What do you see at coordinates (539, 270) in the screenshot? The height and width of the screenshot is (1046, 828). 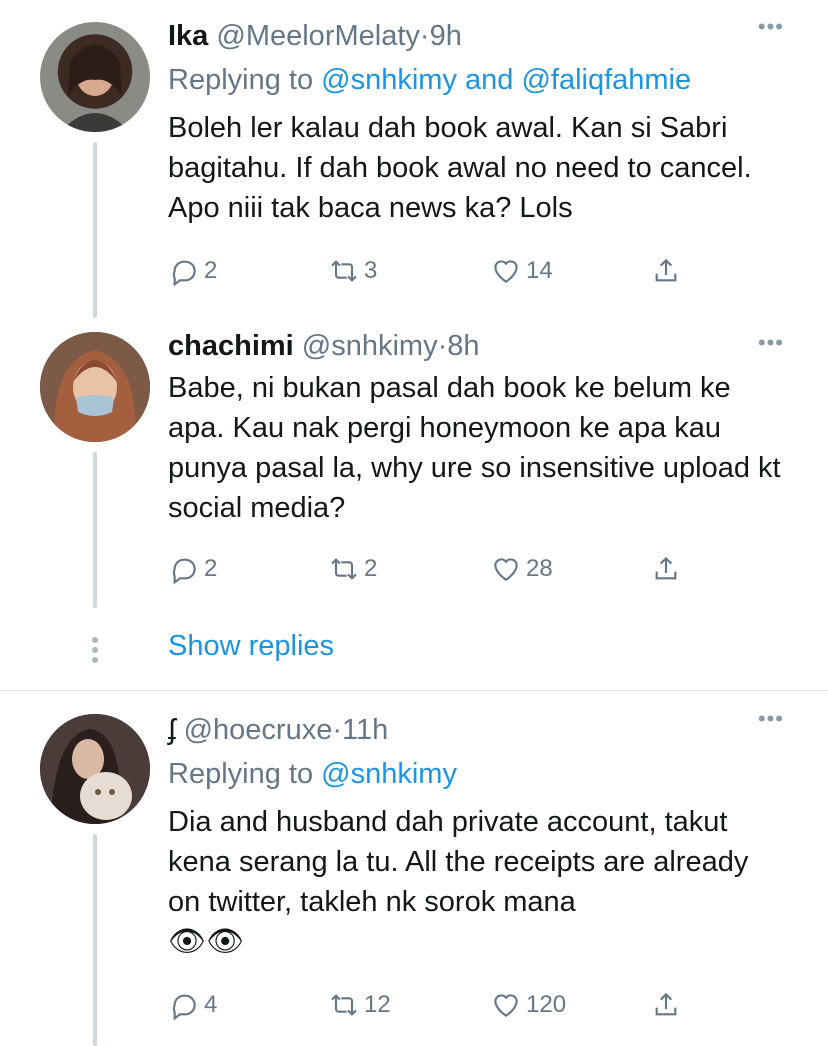 I see `like-count: 14` at bounding box center [539, 270].